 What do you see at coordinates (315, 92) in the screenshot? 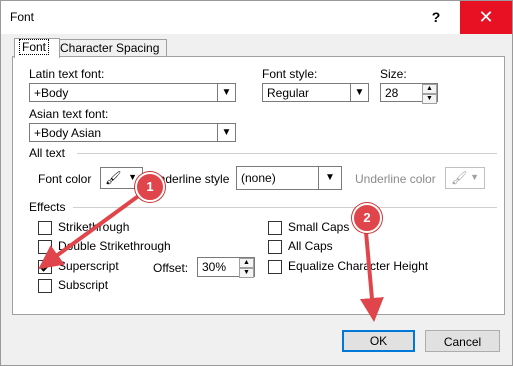
I see `font-style-combo: Regular ▼` at bounding box center [315, 92].